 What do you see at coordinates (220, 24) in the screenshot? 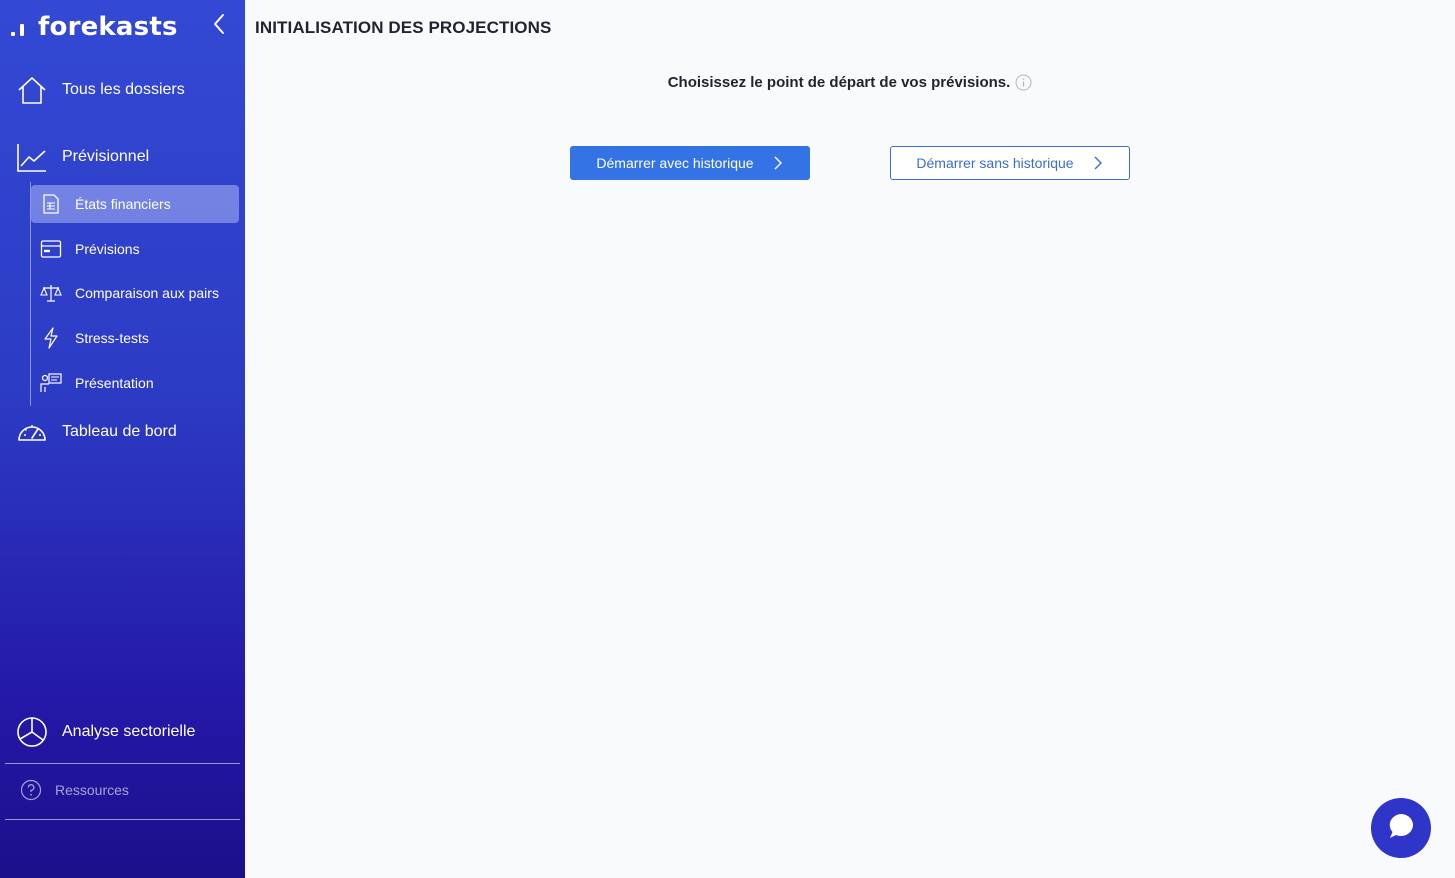
I see `collapse-sidebar-icon` at bounding box center [220, 24].